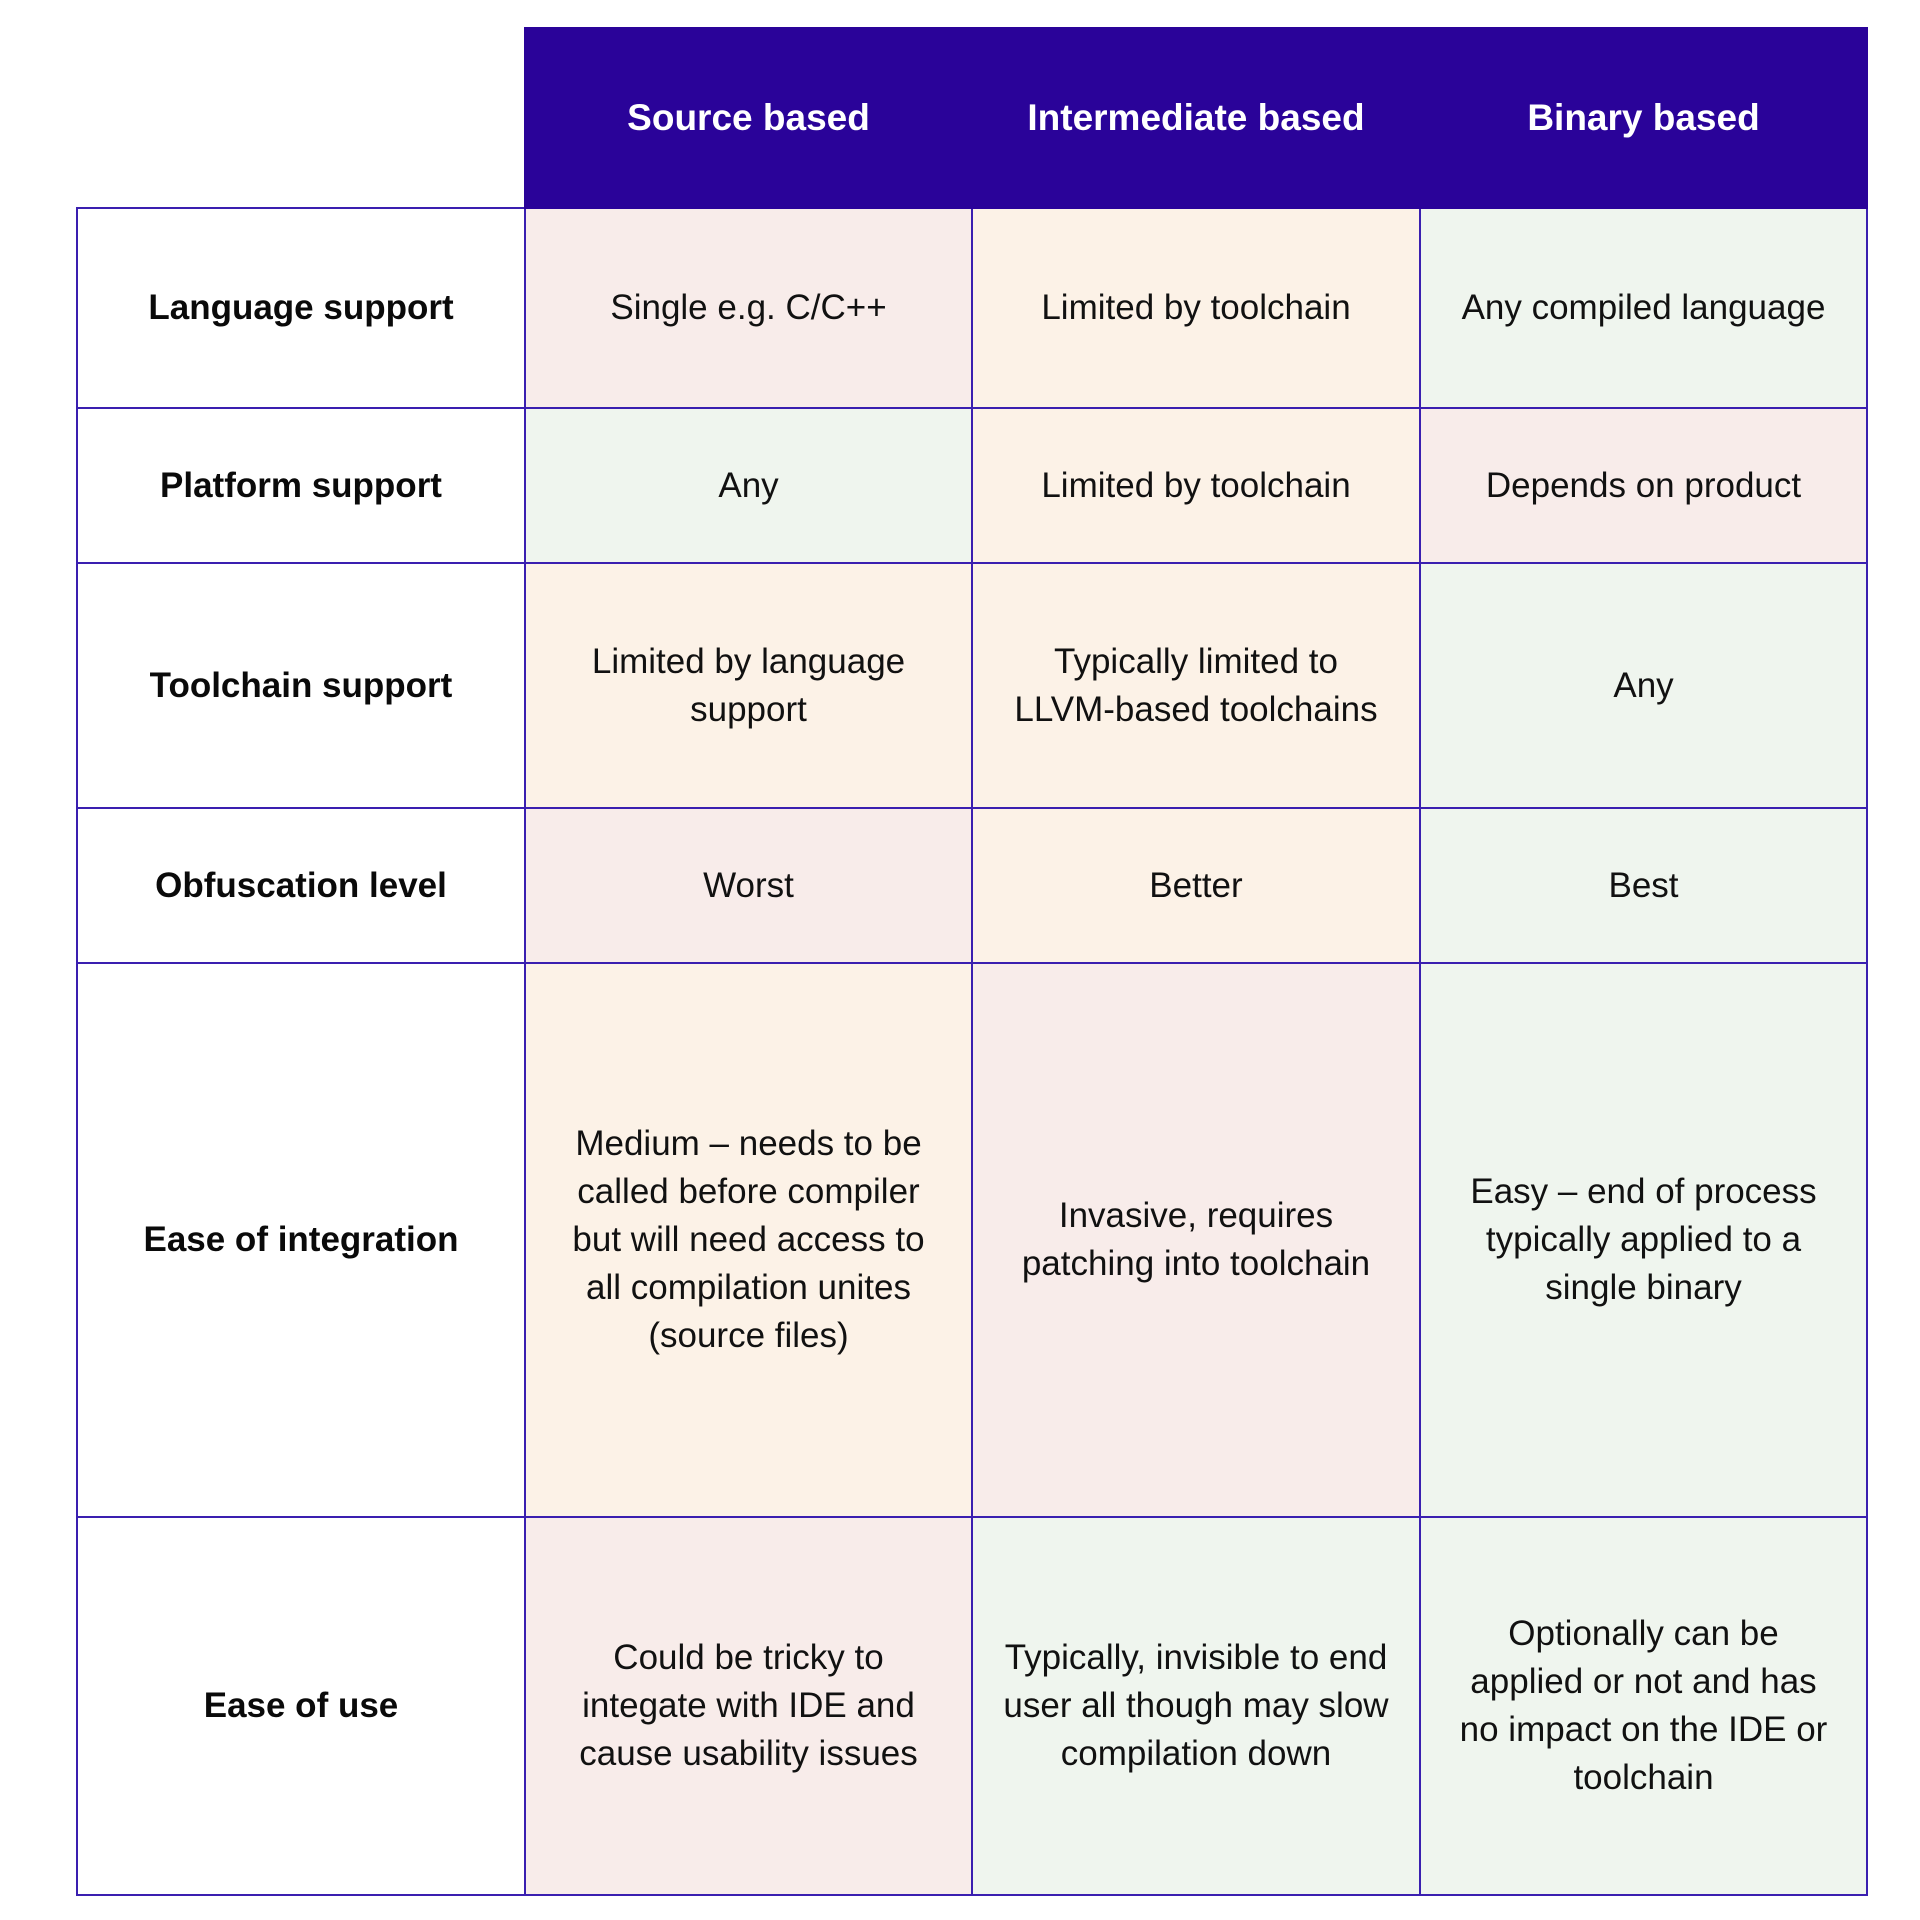 The height and width of the screenshot is (1920, 1920). Describe the element at coordinates (1643, 485) in the screenshot. I see `table-cell: Depends on product` at that location.